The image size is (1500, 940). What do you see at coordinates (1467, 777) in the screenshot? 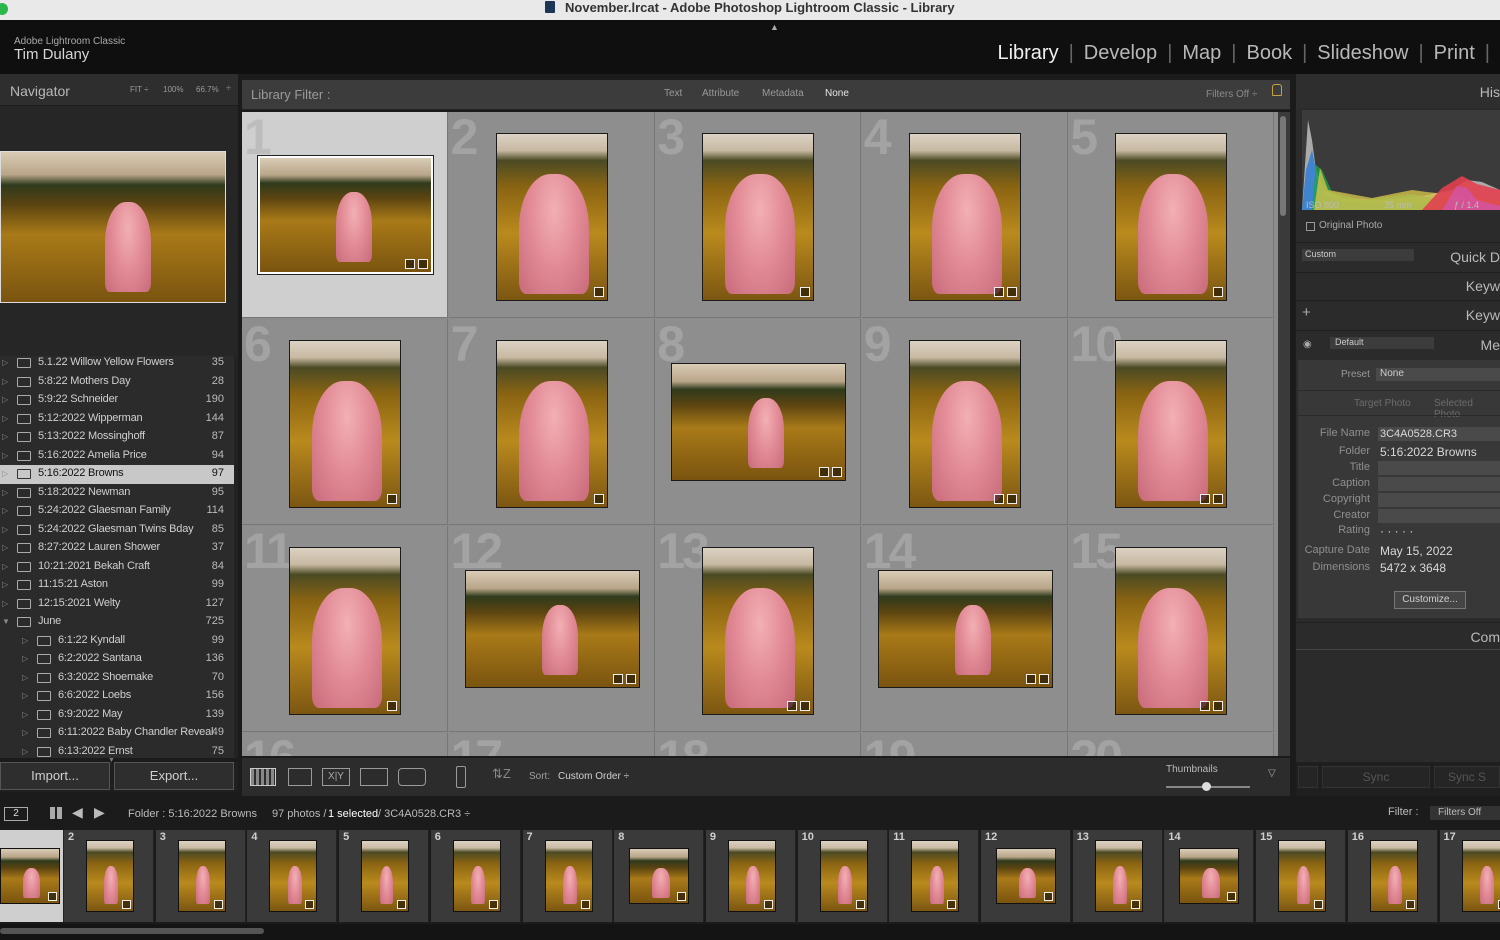
I see `sync-settings-button: Sync S` at bounding box center [1467, 777].